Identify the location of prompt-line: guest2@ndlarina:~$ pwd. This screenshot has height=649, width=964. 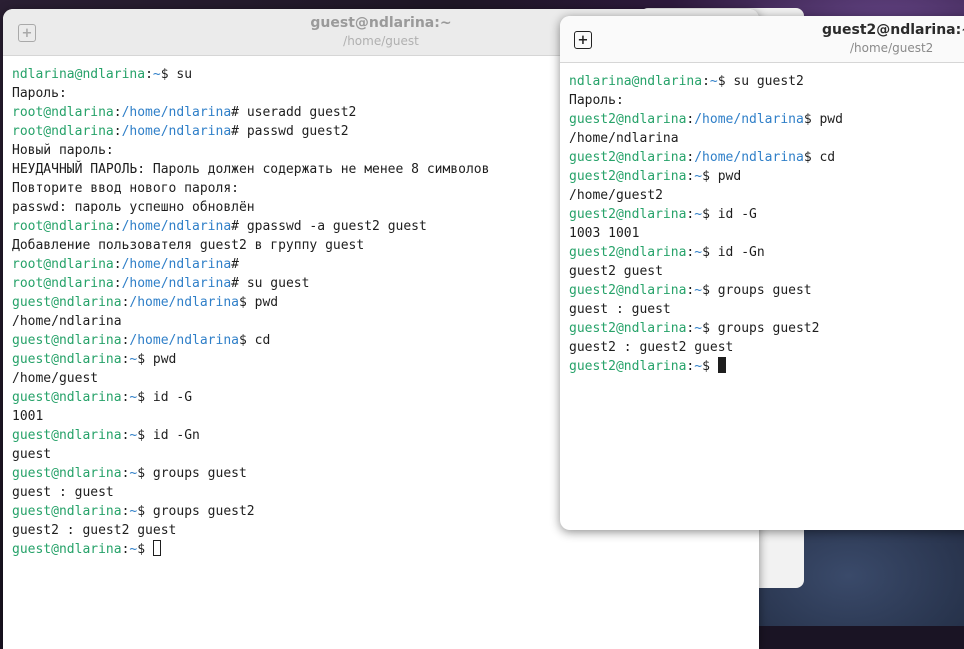
(706, 176).